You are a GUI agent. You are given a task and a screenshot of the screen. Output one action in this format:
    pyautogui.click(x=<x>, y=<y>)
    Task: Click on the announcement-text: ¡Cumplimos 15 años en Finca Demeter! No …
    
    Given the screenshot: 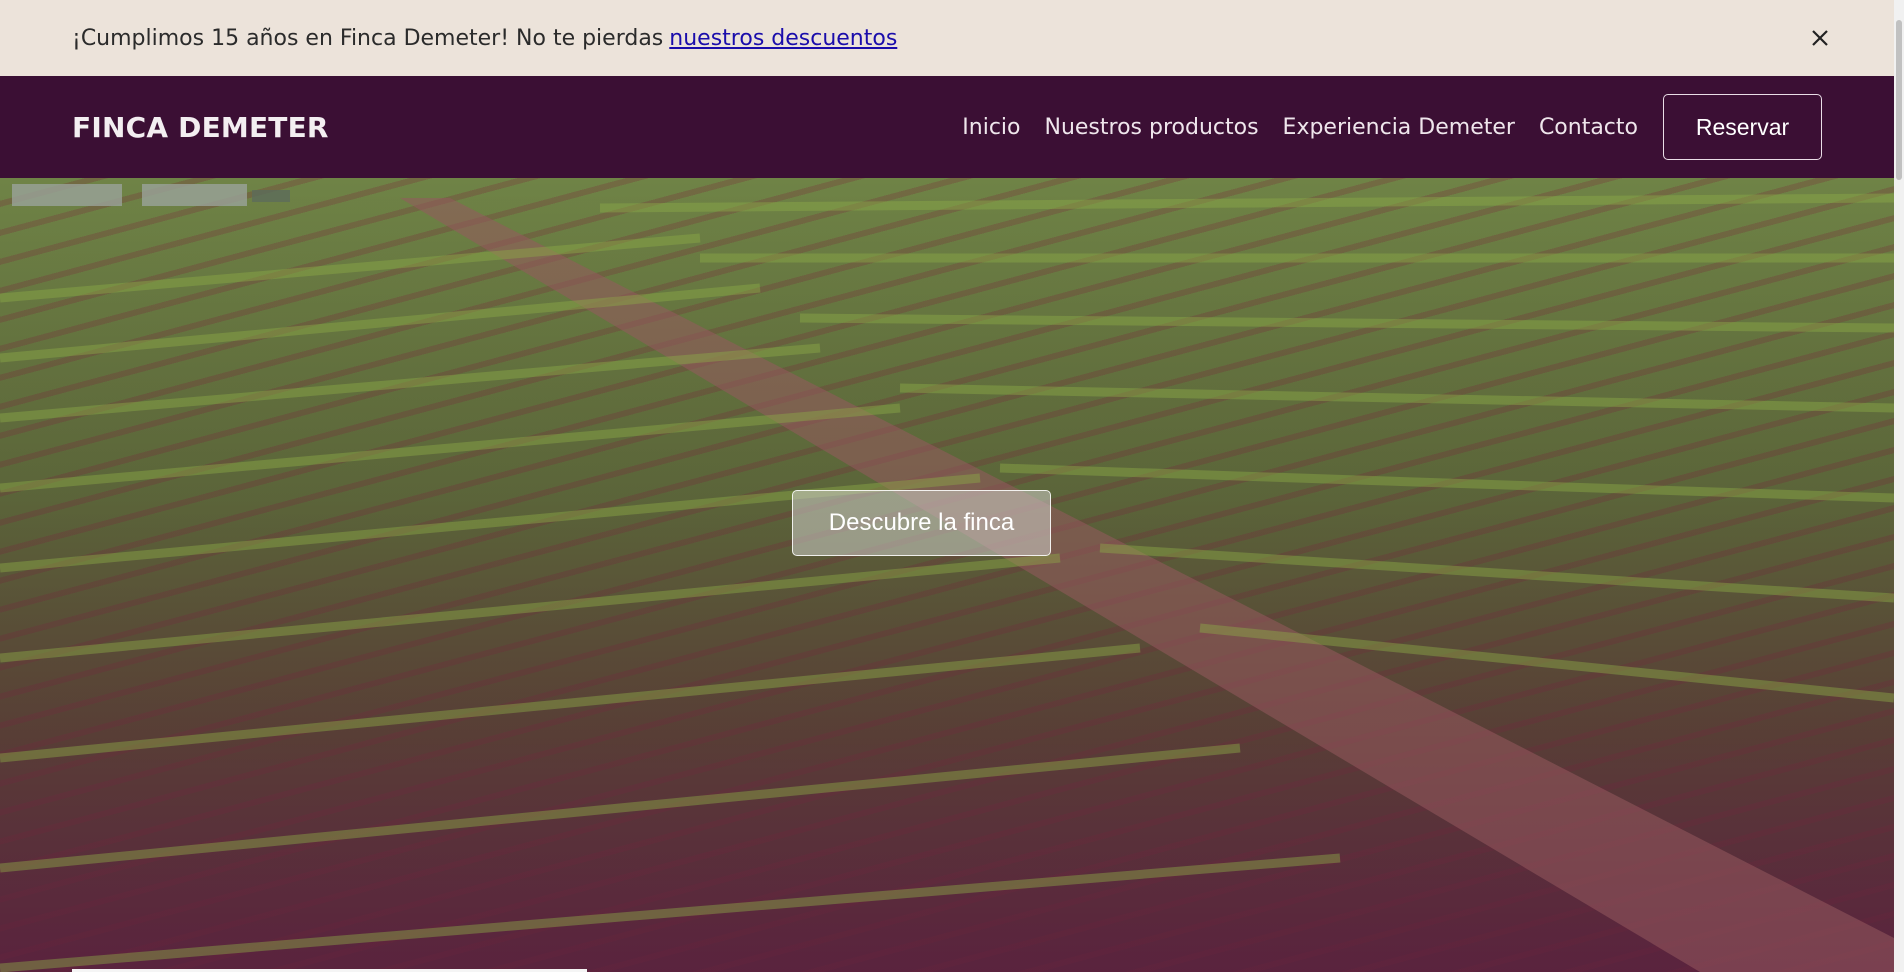 What is the action you would take?
    pyautogui.click(x=368, y=38)
    